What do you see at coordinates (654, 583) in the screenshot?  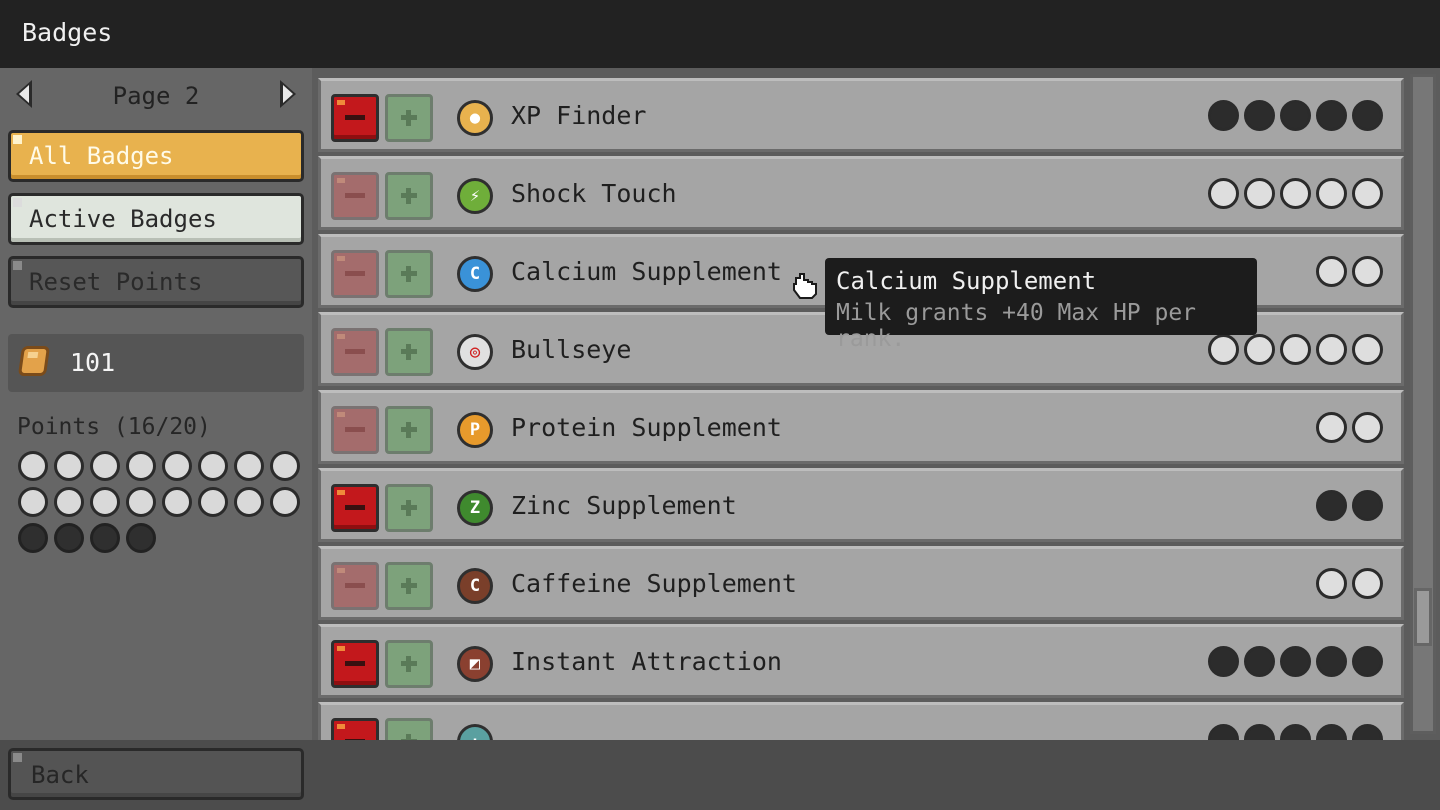 I see `badge-name: Caffeine Supplement` at bounding box center [654, 583].